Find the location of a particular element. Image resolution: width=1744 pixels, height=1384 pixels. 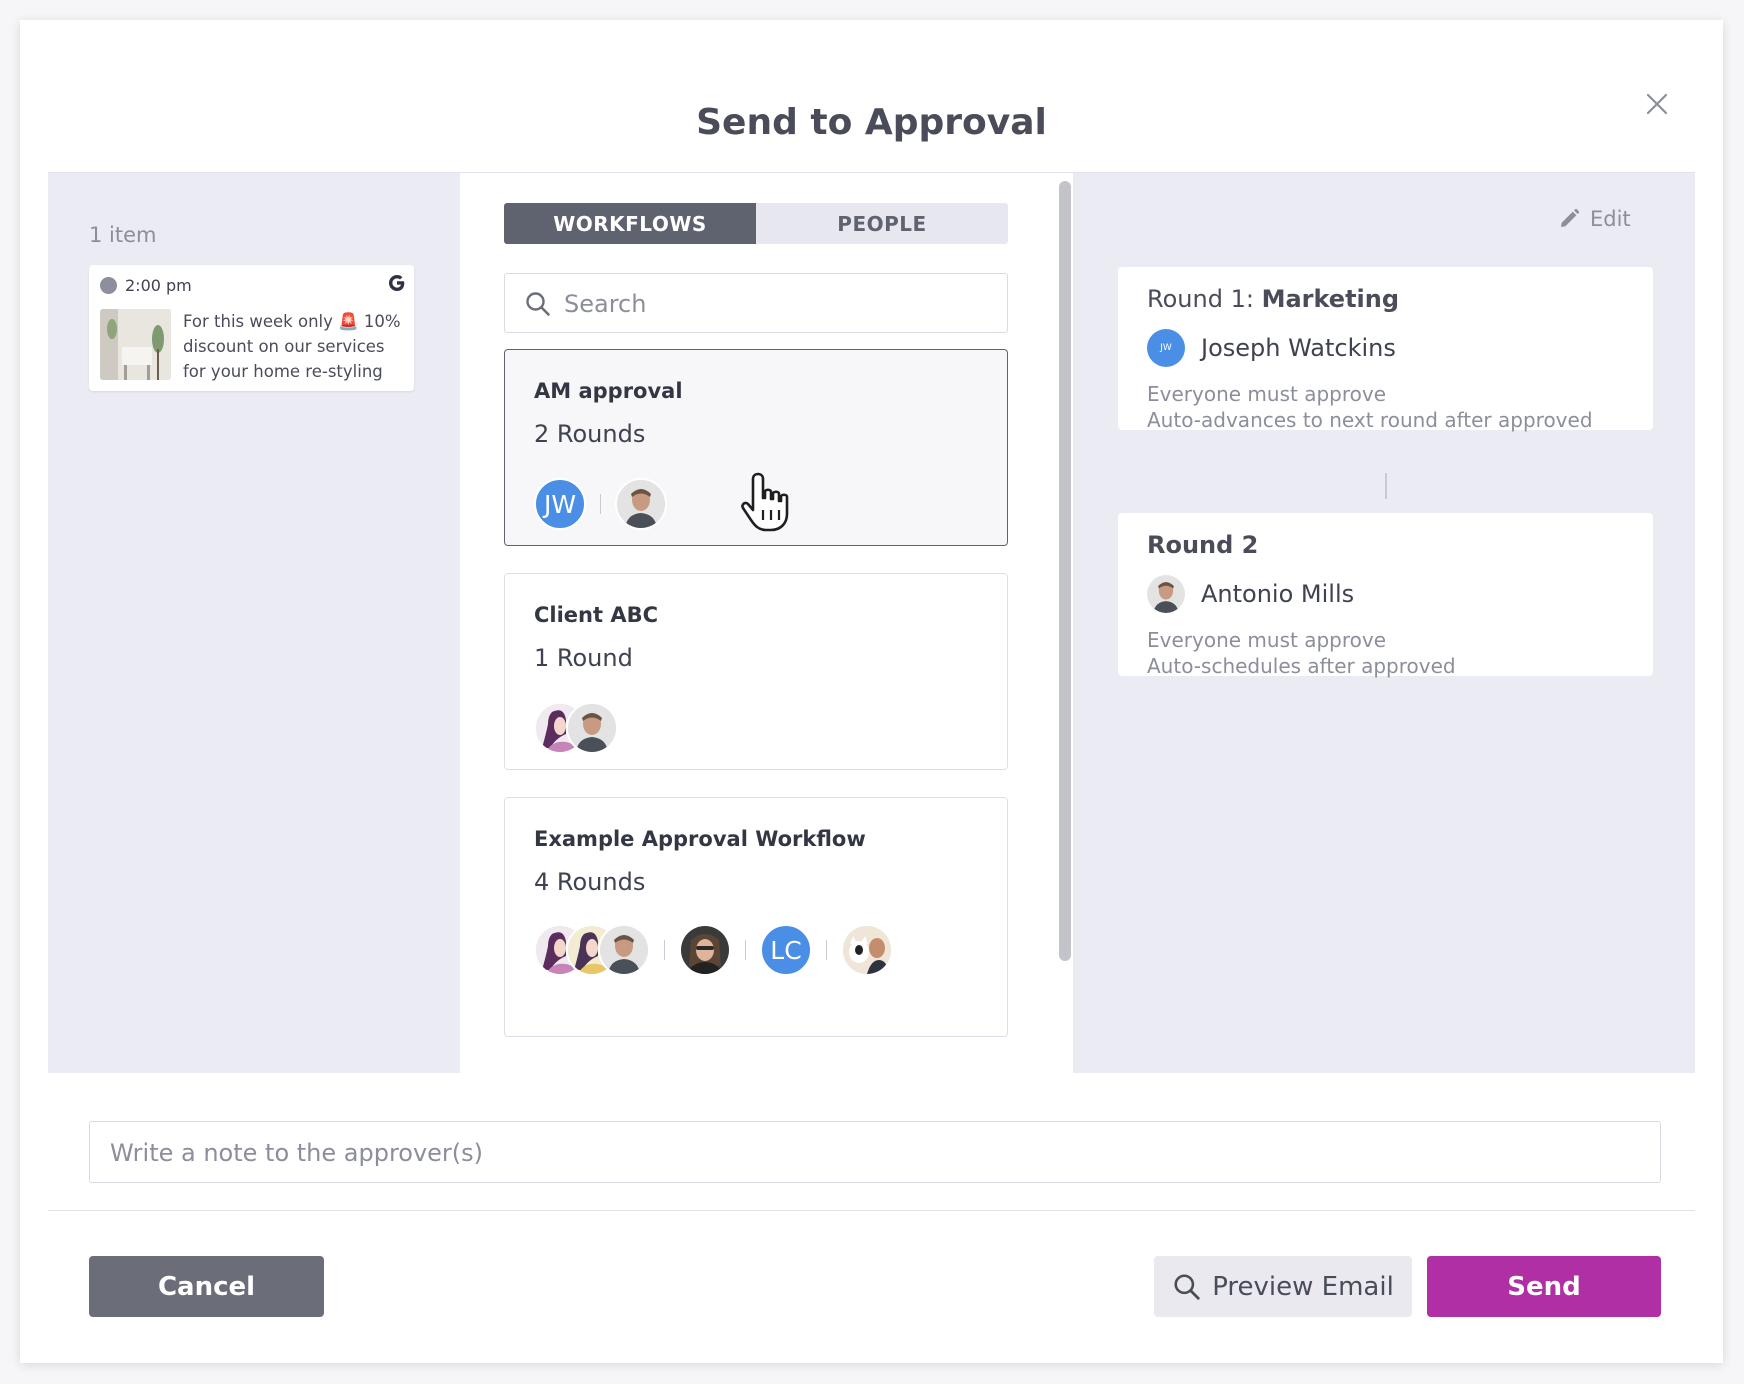

round-connector is located at coordinates (1386, 486).